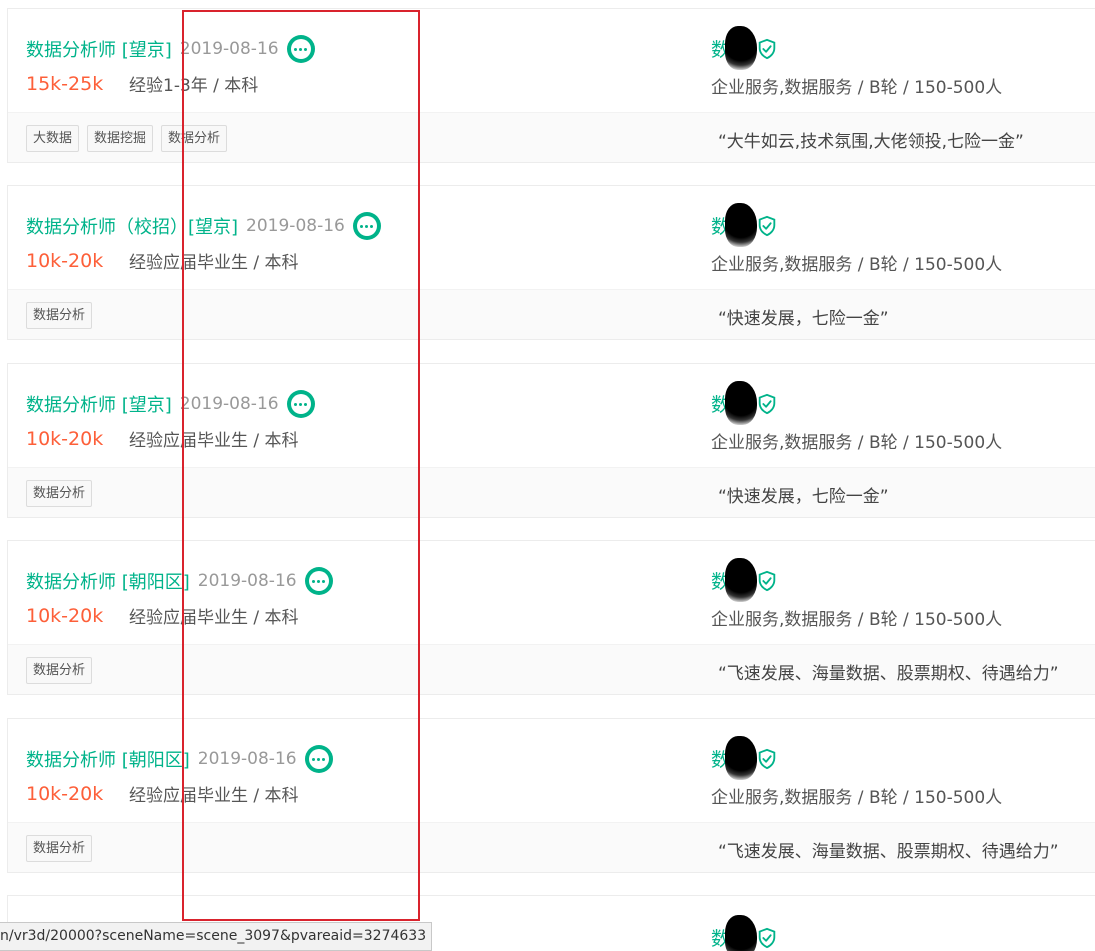 This screenshot has height=951, width=1095. I want to click on card-footer: 大数据 数据挖掘 数据分析 “大牛如云,技术氛围,大佬领投,七险一金”, so click(551, 137).